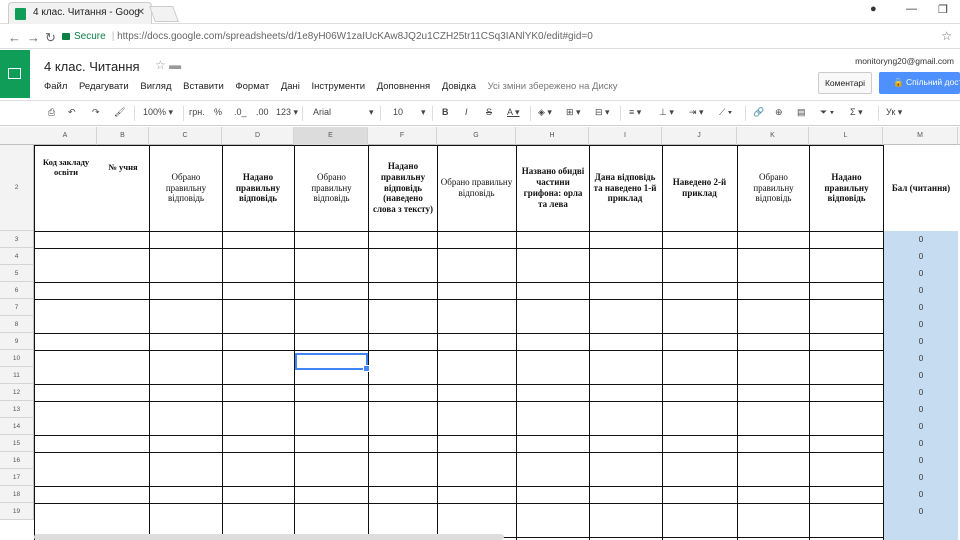 Image resolution: width=960 pixels, height=540 pixels. What do you see at coordinates (51, 112) in the screenshot?
I see `print-icon: ⎙` at bounding box center [51, 112].